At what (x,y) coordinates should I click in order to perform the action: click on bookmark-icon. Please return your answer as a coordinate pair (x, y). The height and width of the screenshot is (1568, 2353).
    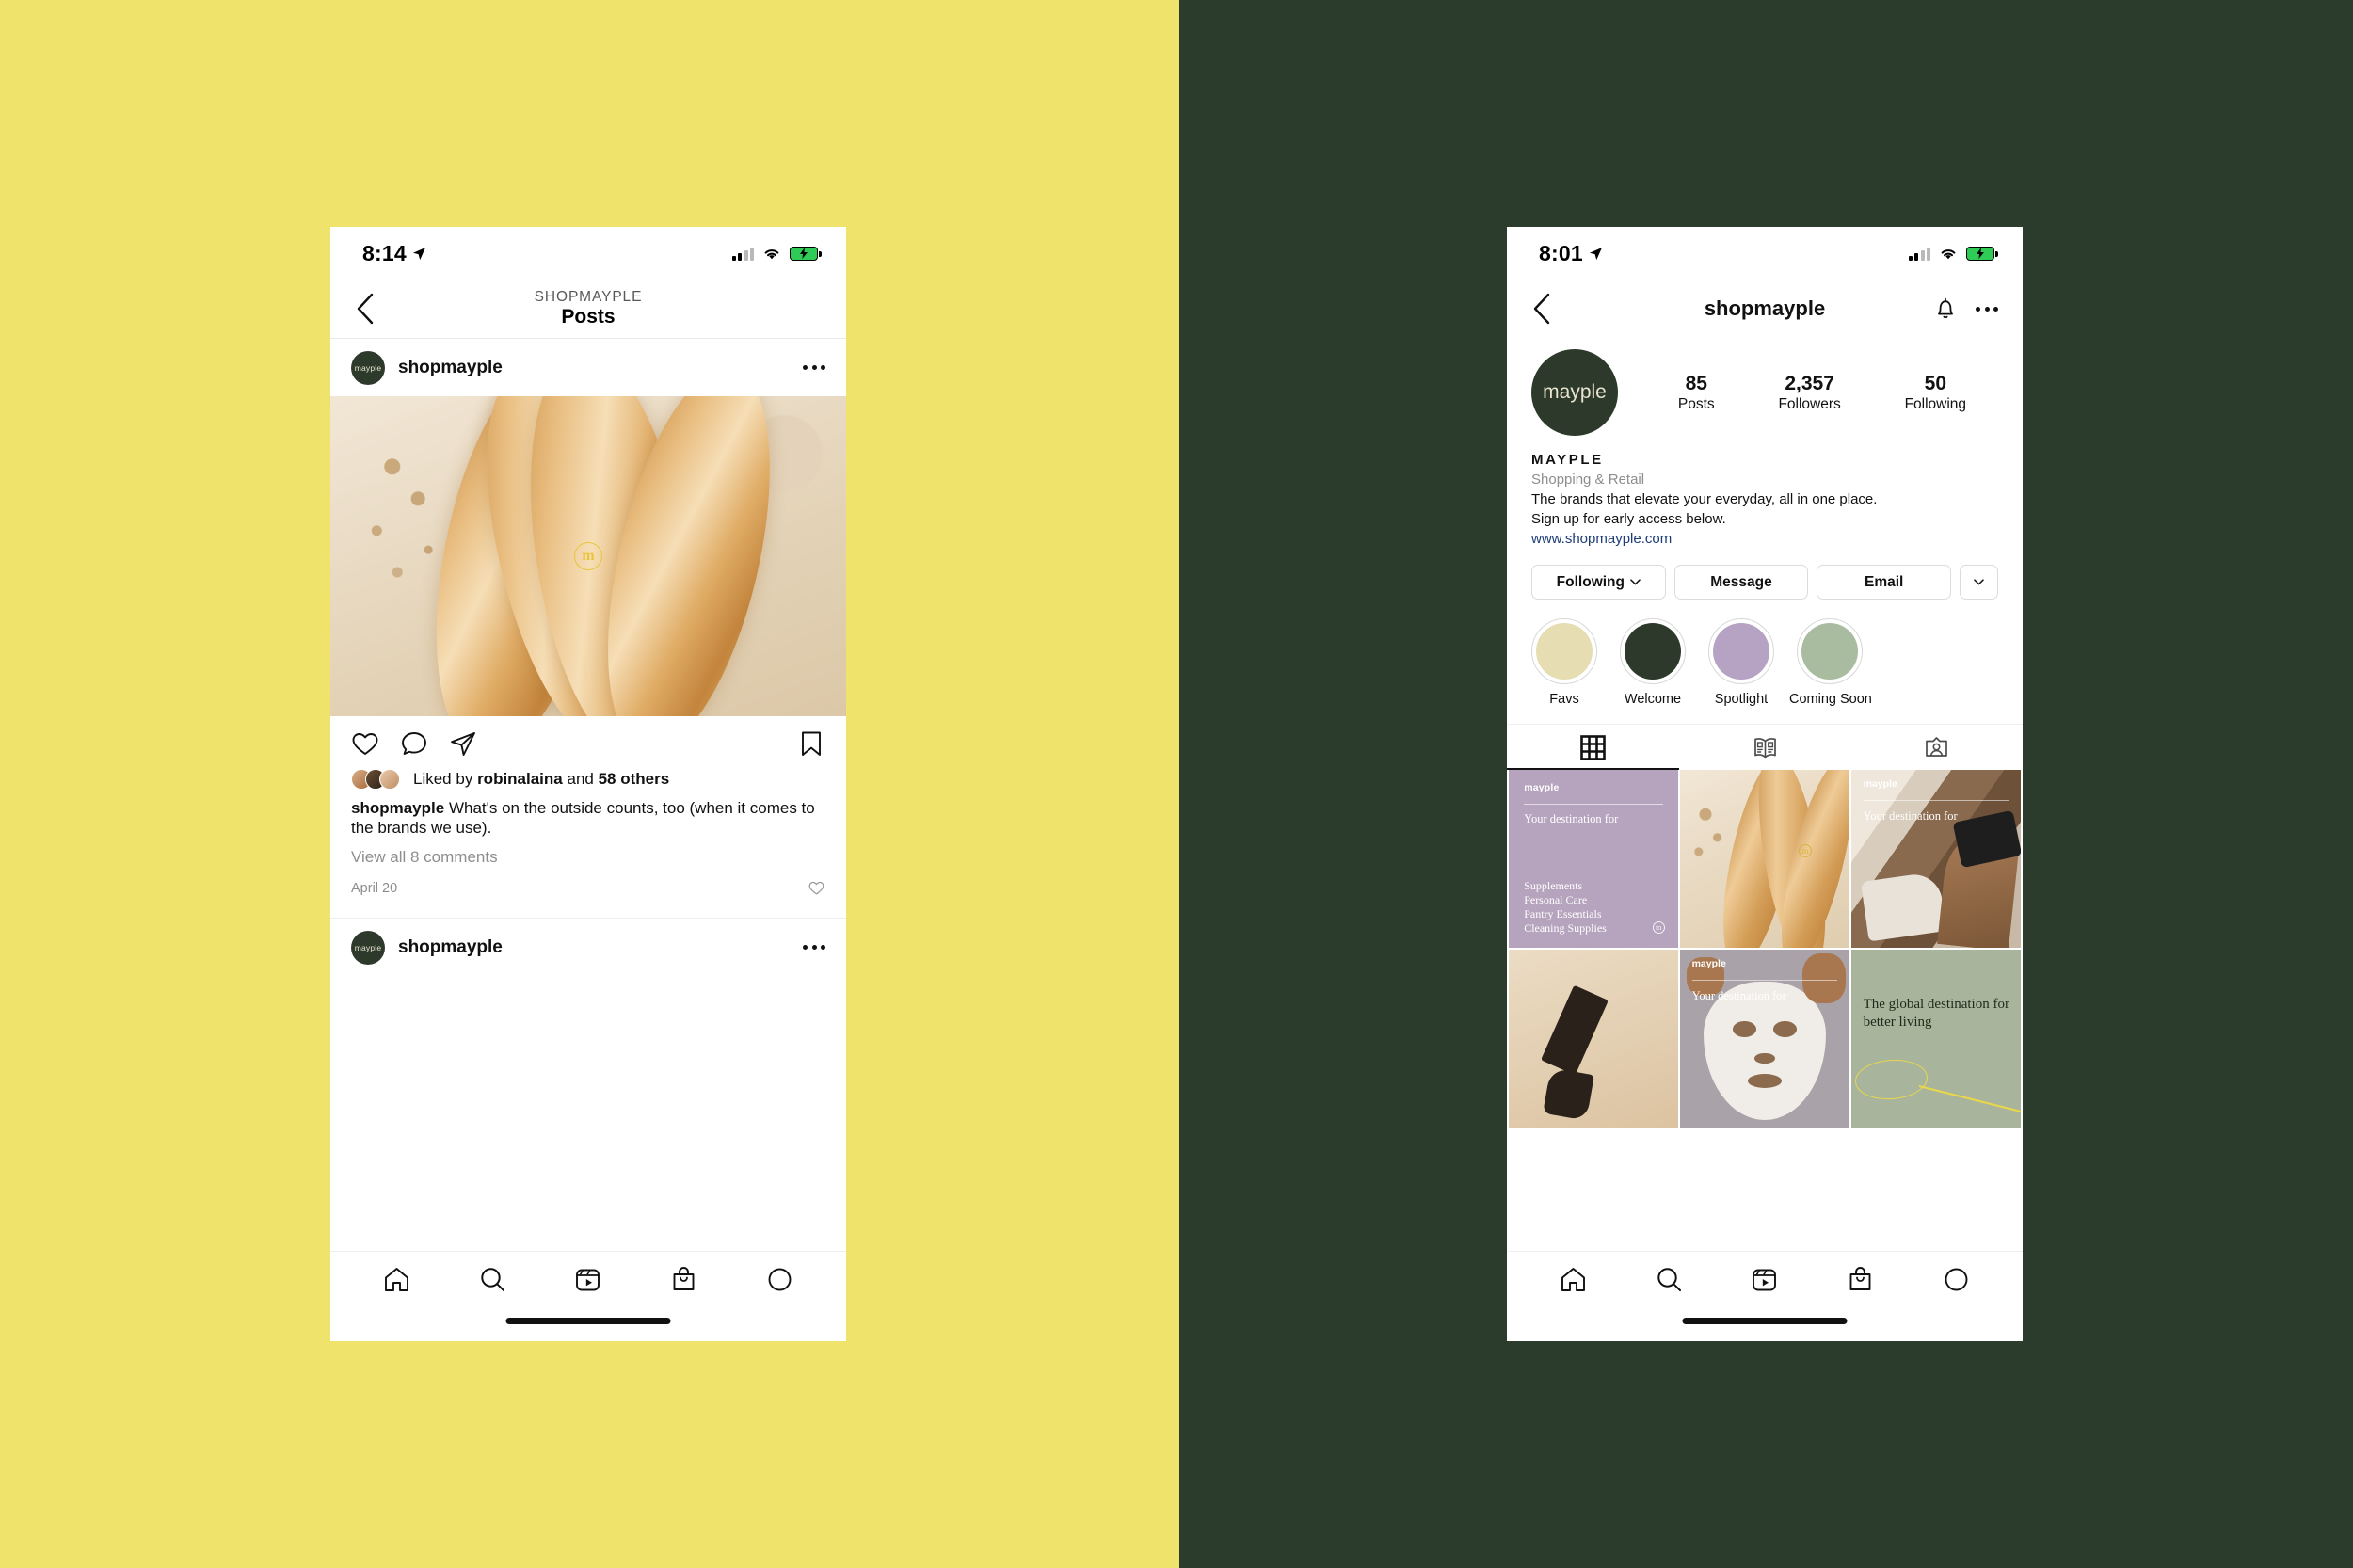
    Looking at the image, I should click on (811, 743).